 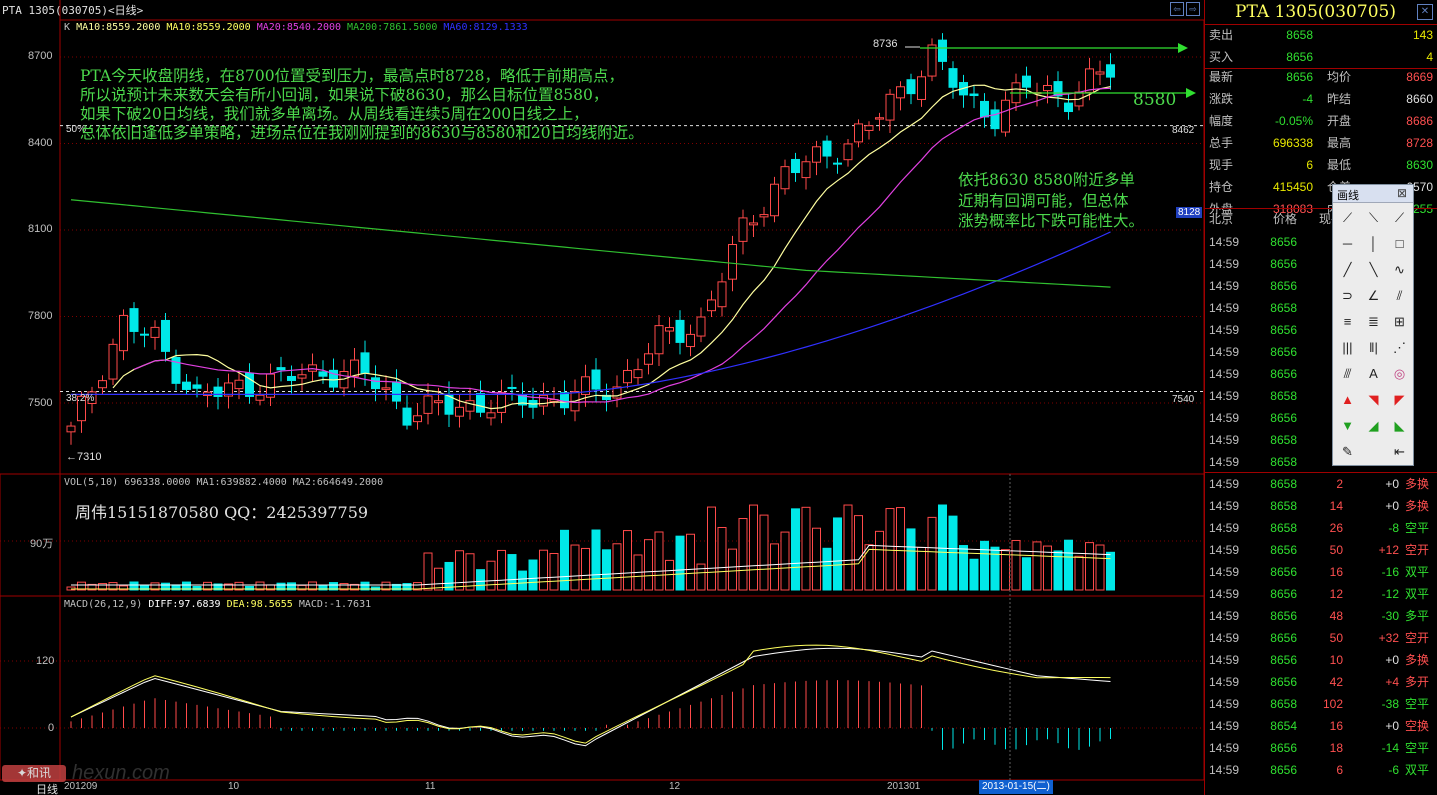 I want to click on macd-axis-120: 120, so click(x=45, y=661).